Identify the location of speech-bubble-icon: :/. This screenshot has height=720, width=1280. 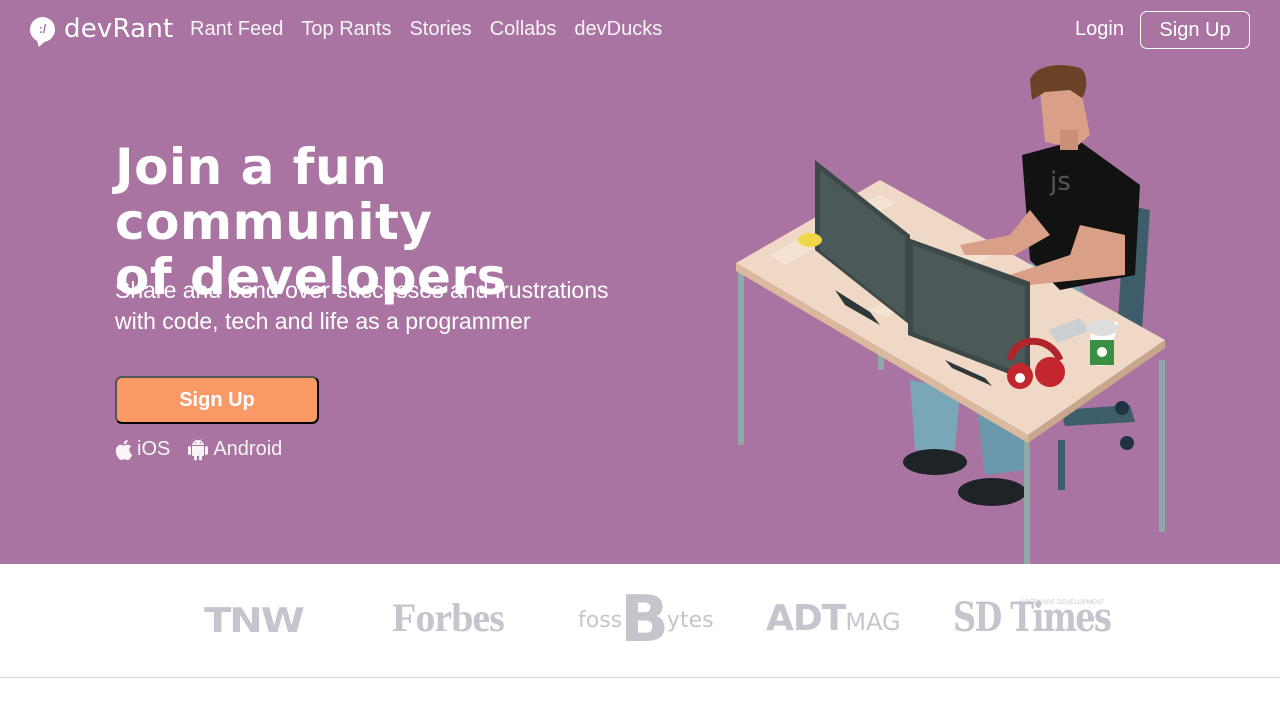
(42, 29).